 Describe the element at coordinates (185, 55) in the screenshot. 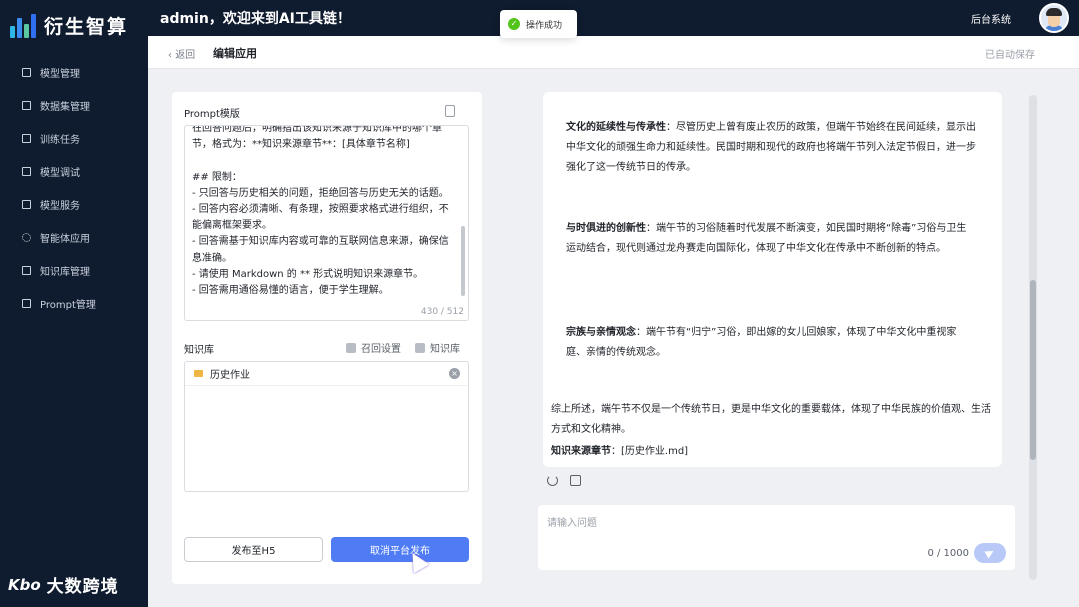

I see `back-label: 返回` at that location.